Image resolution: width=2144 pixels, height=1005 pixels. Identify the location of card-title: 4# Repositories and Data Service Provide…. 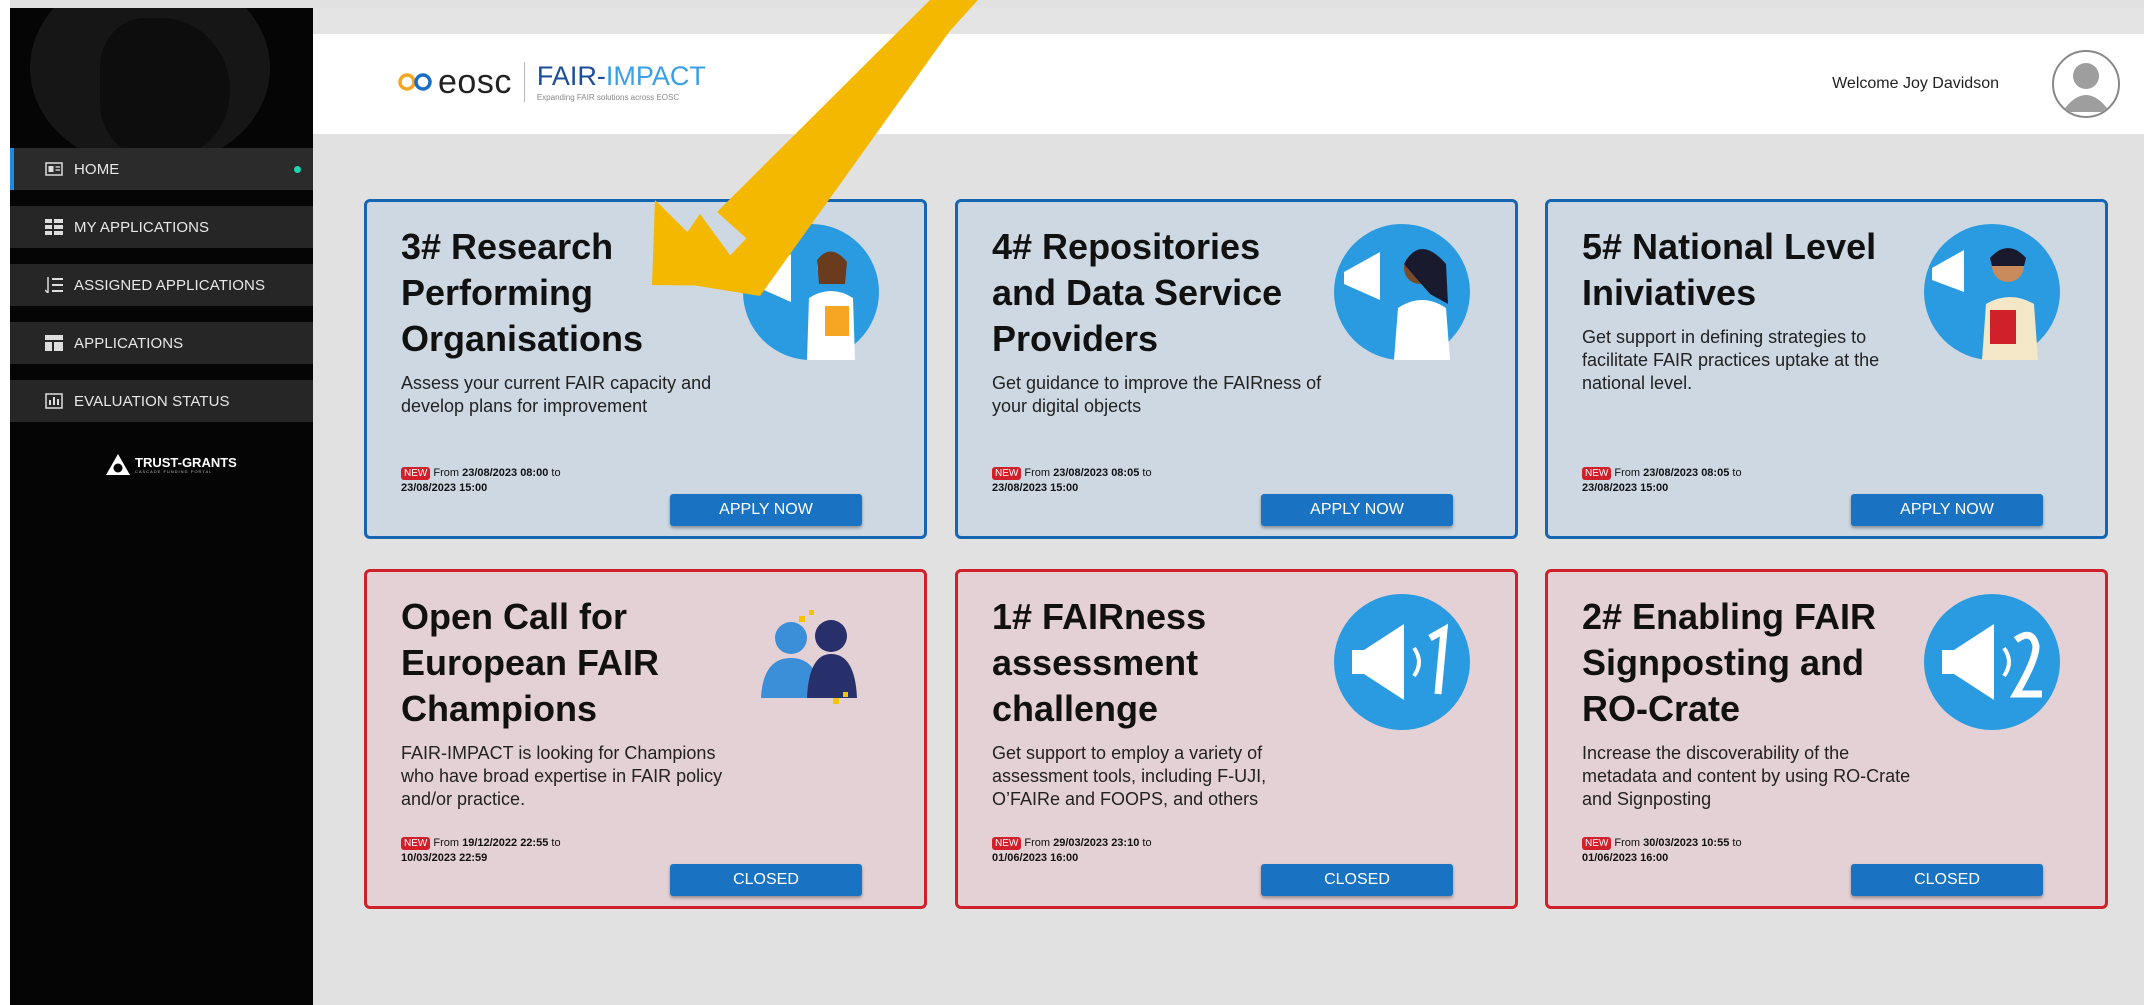
(1137, 292).